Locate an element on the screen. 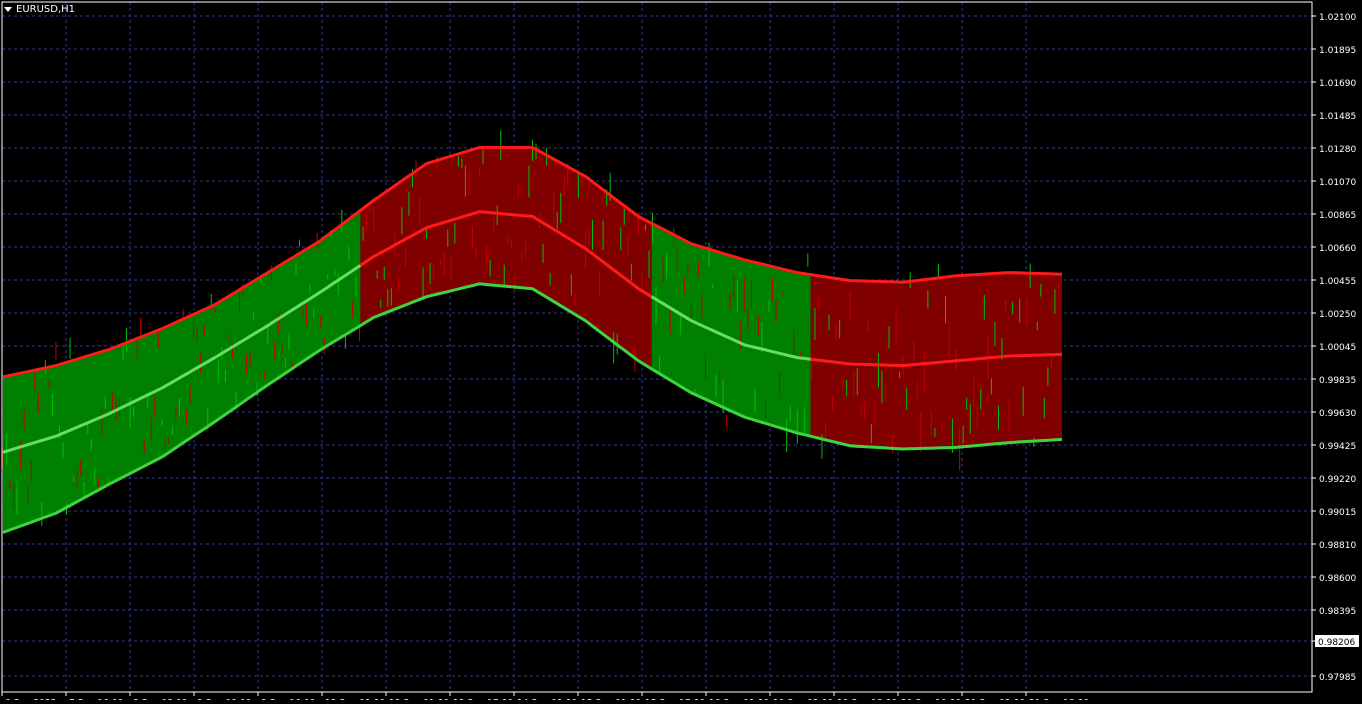 The image size is (1362, 704). band-bear is located at coordinates (936, 360).